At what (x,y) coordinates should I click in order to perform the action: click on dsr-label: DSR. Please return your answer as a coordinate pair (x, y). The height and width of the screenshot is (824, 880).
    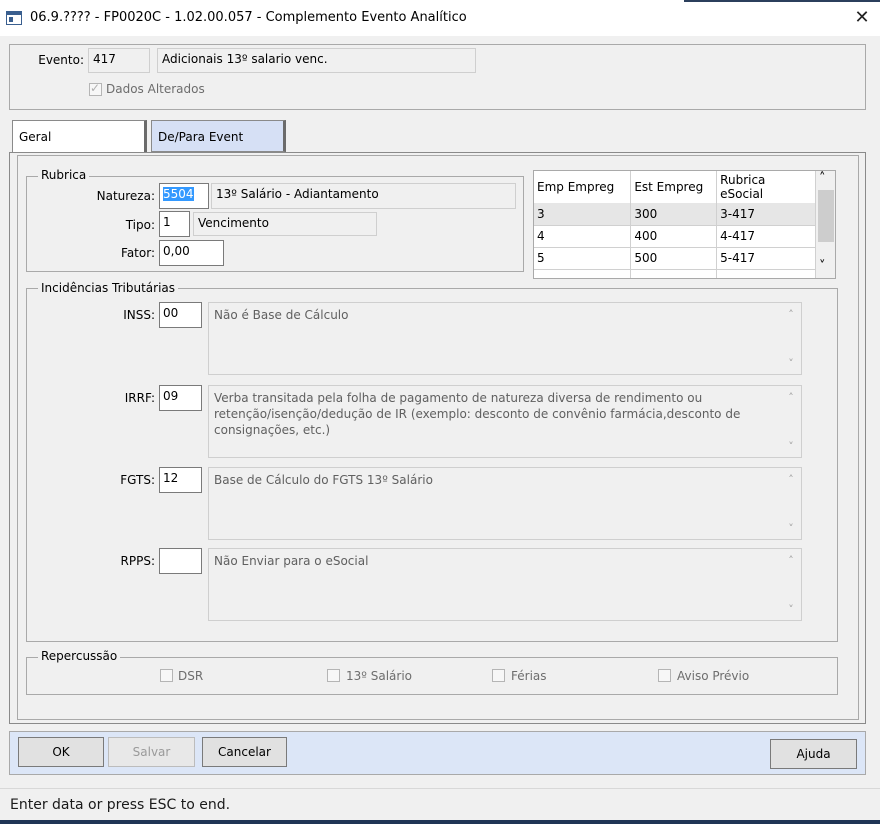
    Looking at the image, I should click on (191, 676).